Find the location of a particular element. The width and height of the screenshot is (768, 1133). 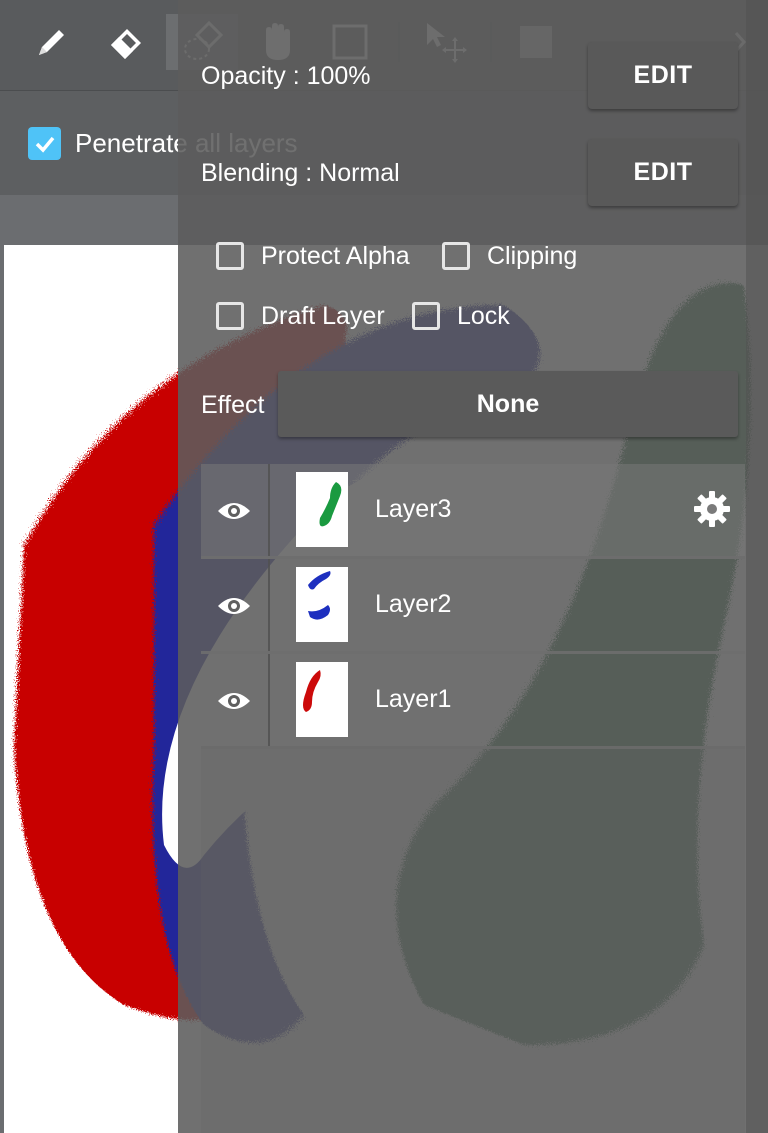

panel-edge is located at coordinates (757, 566).